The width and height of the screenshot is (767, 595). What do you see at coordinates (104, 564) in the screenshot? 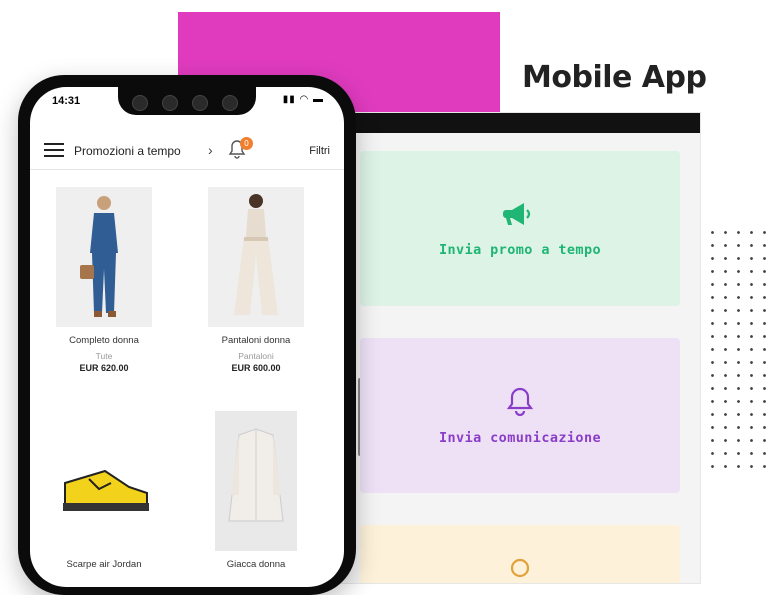
I see `product-name: Scarpe air Jordan` at bounding box center [104, 564].